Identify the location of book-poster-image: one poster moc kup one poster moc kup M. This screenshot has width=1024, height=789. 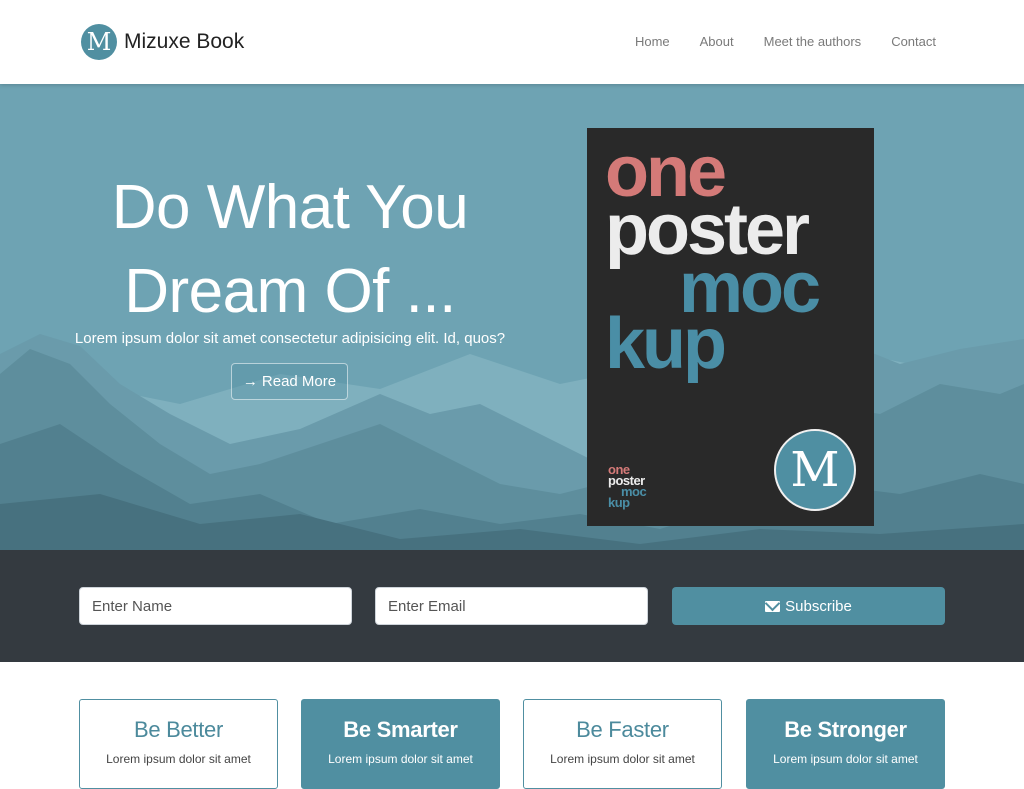
(730, 327).